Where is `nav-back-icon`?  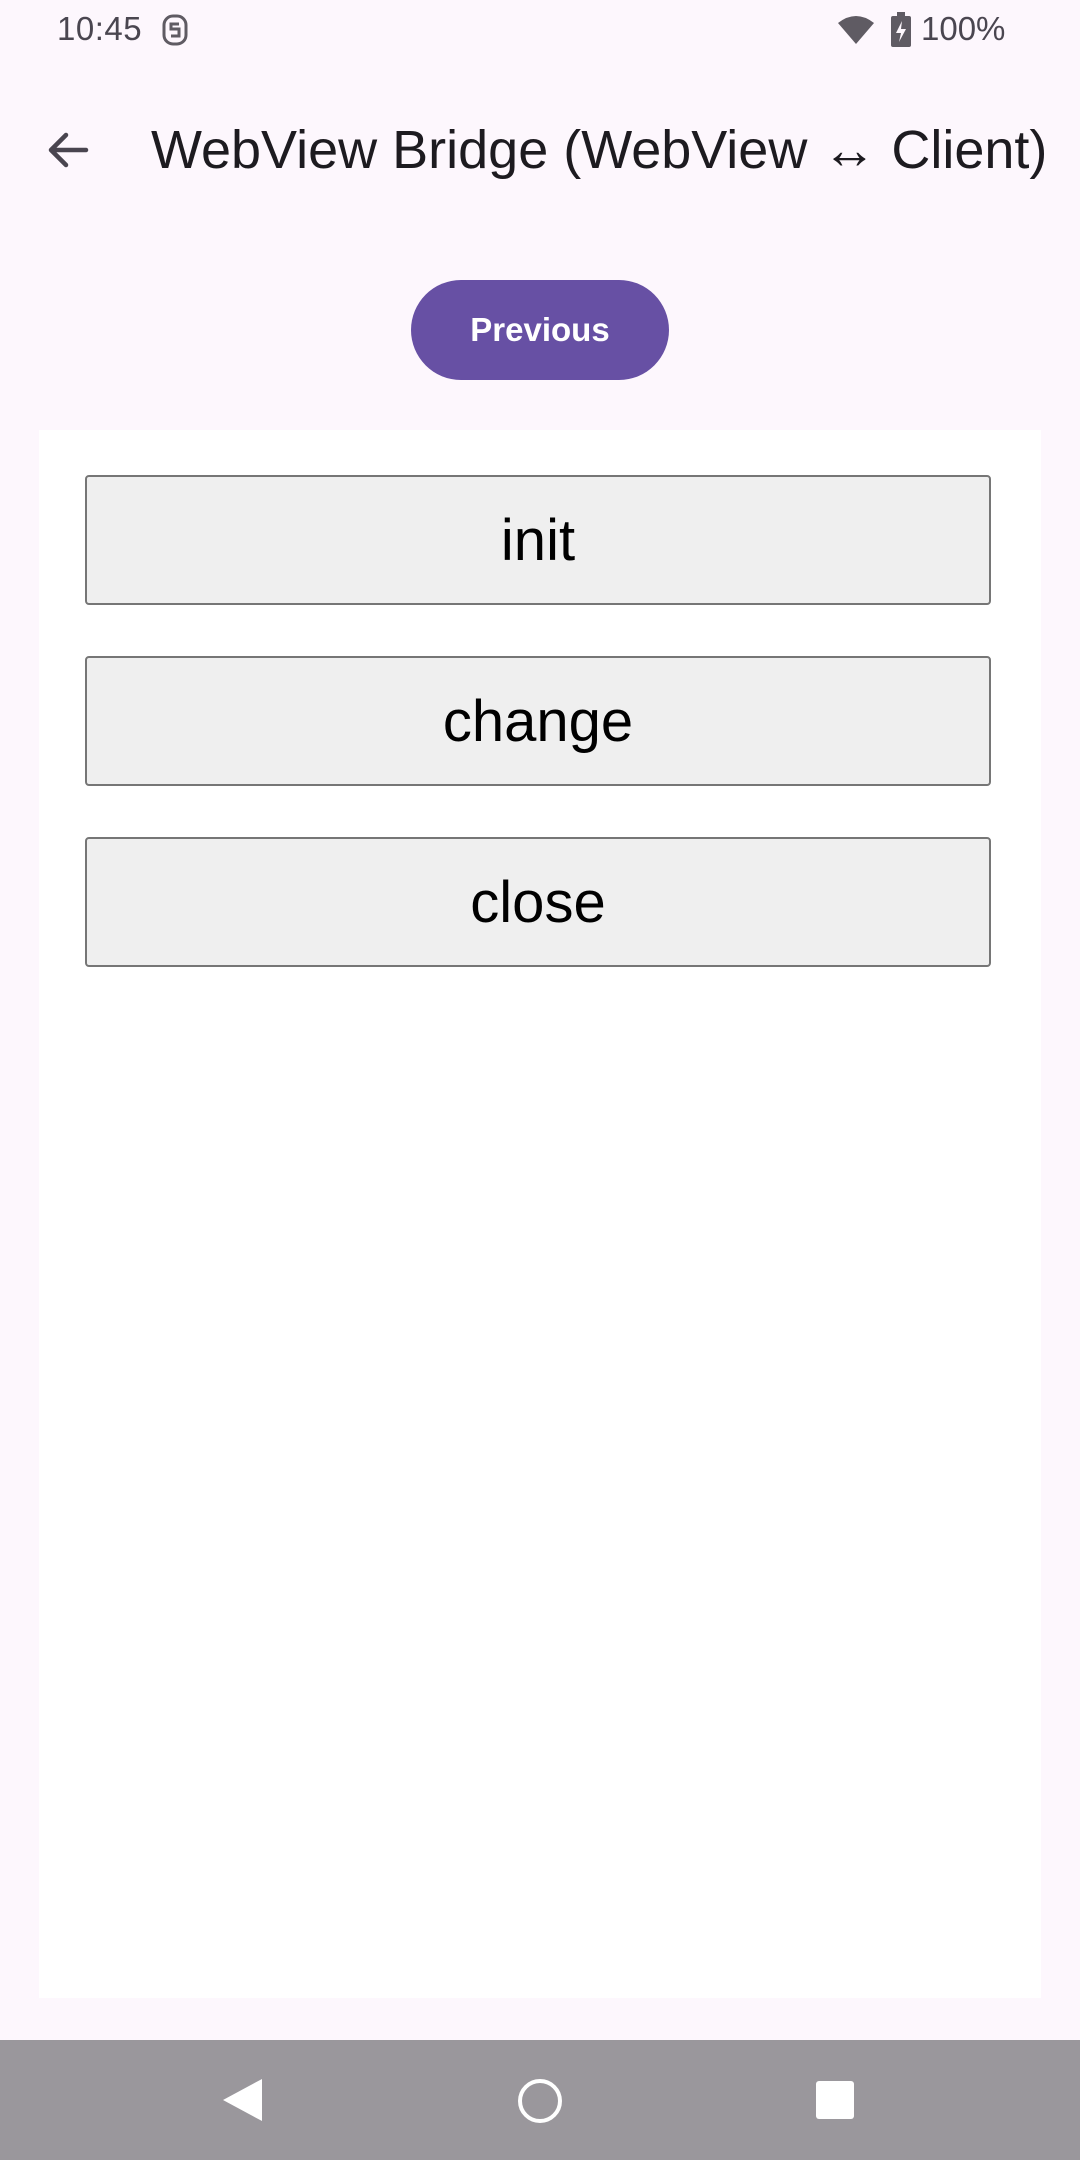 nav-back-icon is located at coordinates (242, 2100).